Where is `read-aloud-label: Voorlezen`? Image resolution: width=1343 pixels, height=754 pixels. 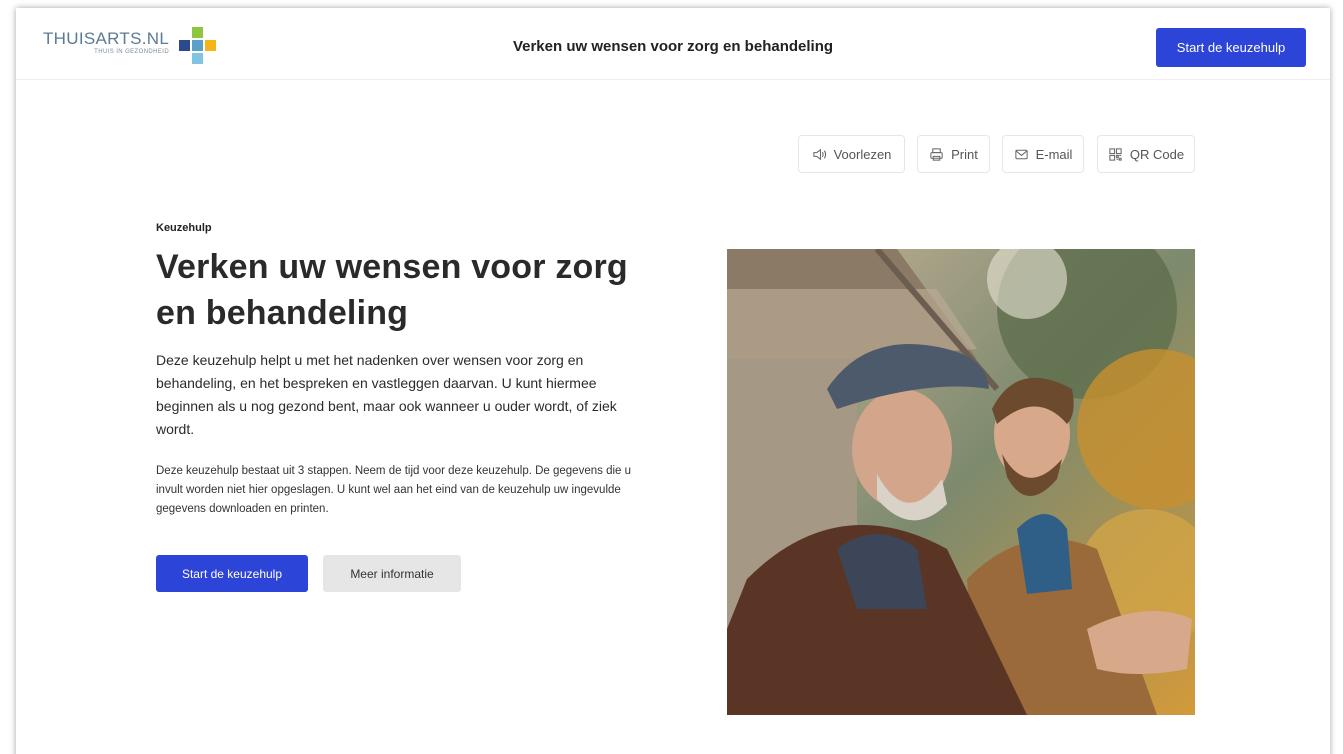 read-aloud-label: Voorlezen is located at coordinates (862, 154).